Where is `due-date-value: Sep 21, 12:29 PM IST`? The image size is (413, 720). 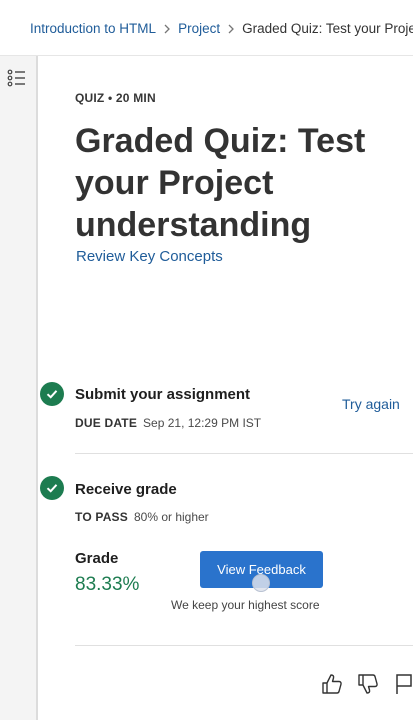 due-date-value: Sep 21, 12:29 PM IST is located at coordinates (202, 423).